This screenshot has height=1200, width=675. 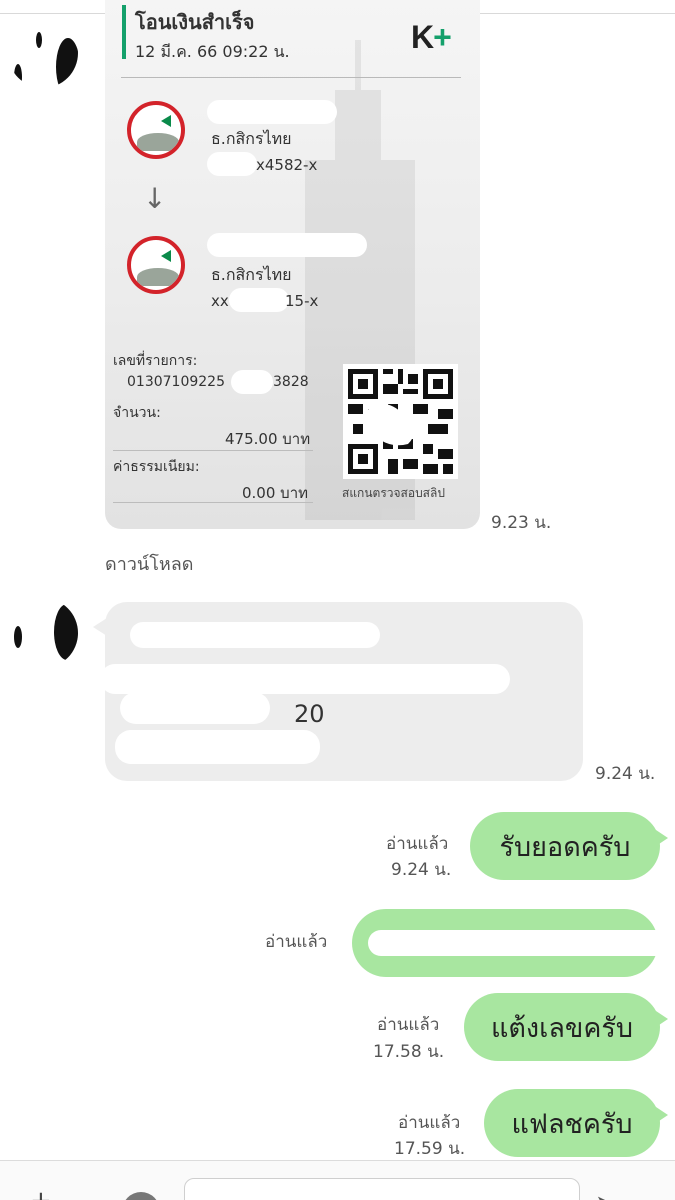 What do you see at coordinates (287, 165) in the screenshot?
I see `sender-account: x4582-x` at bounding box center [287, 165].